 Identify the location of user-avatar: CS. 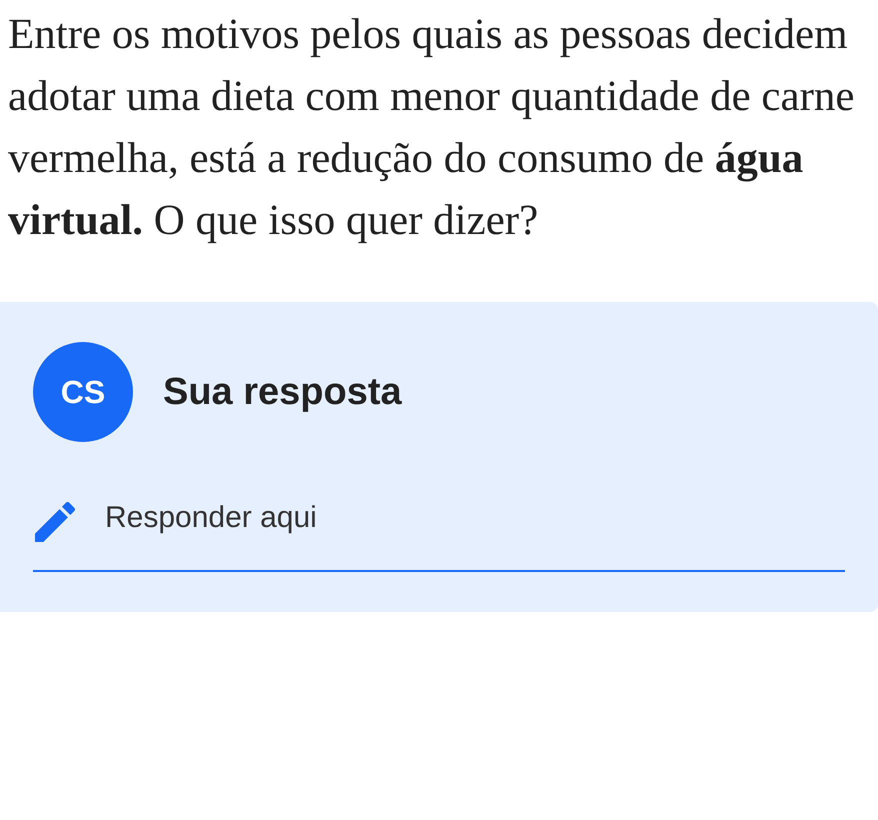
(83, 392).